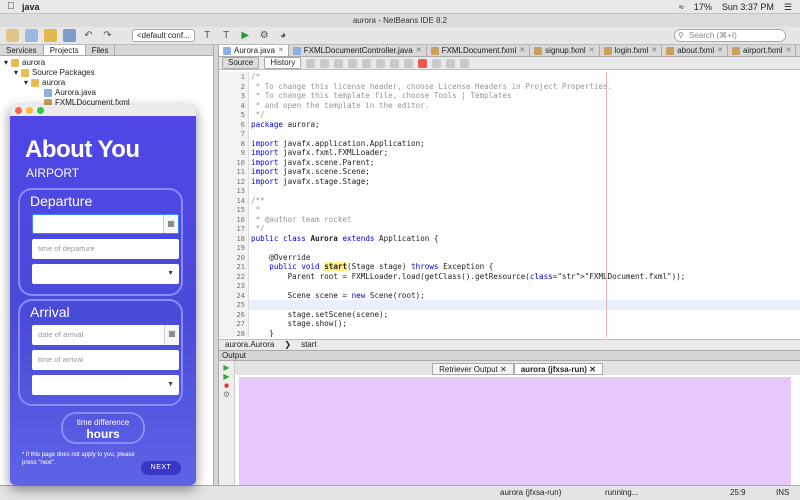  Describe the element at coordinates (524, 220) in the screenshot. I see `code-line: * @author team rocket` at that location.